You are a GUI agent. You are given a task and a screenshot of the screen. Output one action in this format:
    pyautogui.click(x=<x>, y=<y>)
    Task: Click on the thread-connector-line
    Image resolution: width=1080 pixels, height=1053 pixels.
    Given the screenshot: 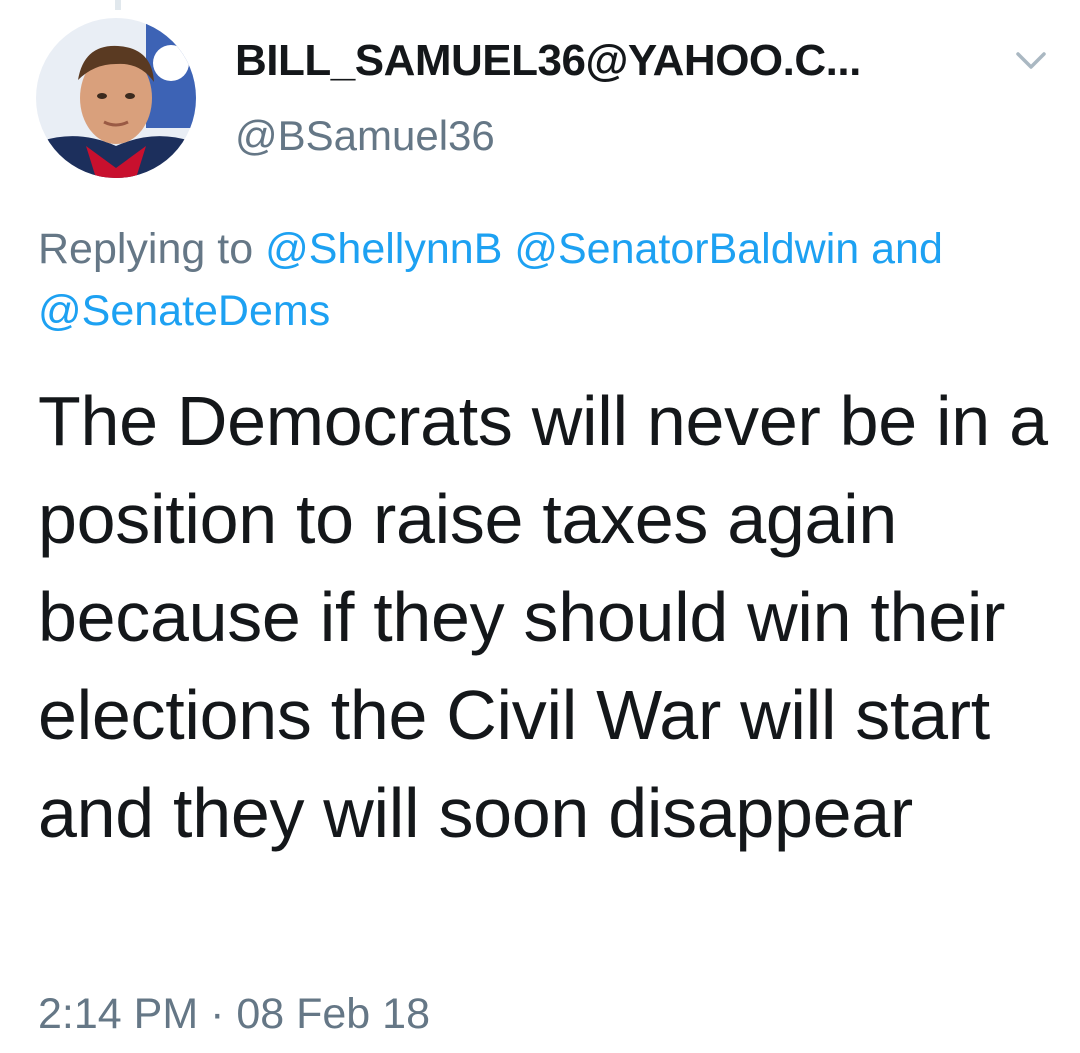 What is the action you would take?
    pyautogui.click(x=118, y=5)
    